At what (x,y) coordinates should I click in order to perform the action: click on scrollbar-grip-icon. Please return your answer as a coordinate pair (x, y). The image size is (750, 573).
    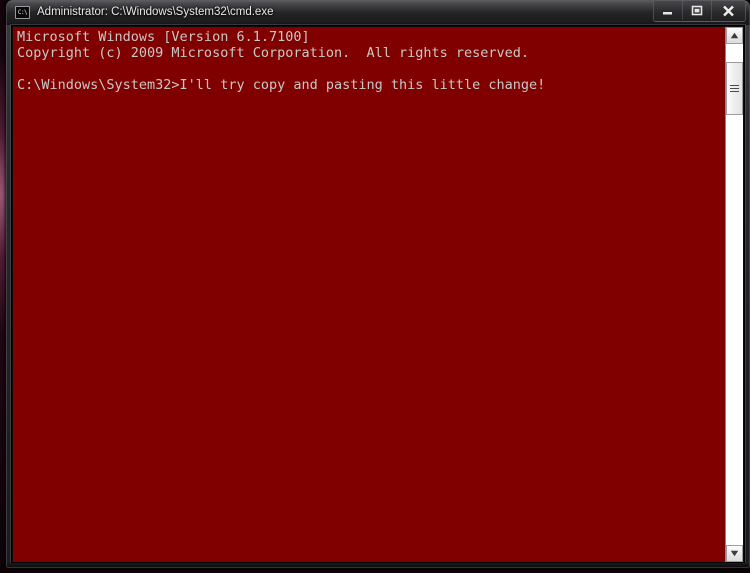
    Looking at the image, I should click on (734, 88).